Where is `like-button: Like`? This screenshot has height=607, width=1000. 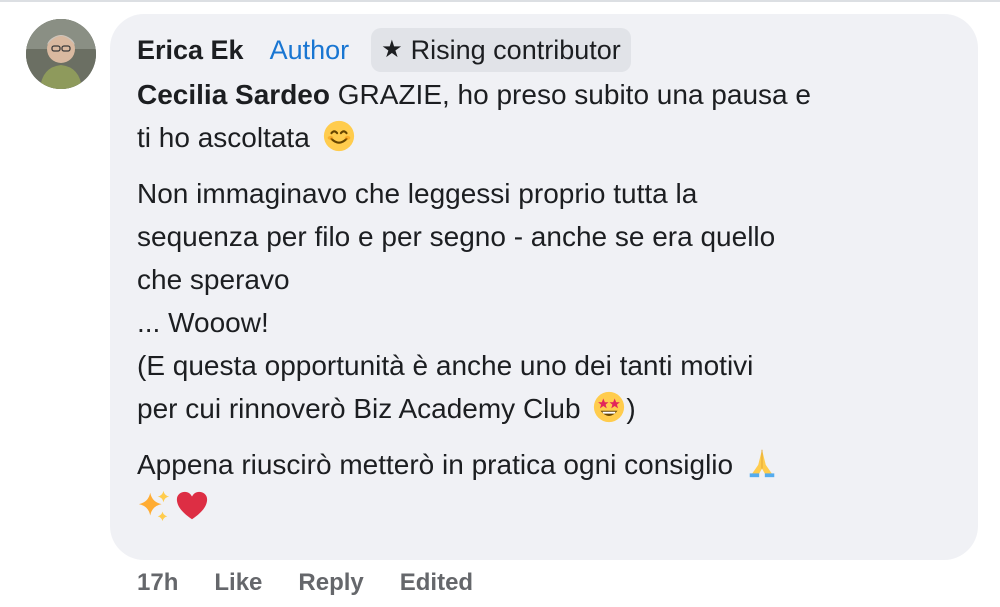
like-button: Like is located at coordinates (238, 583).